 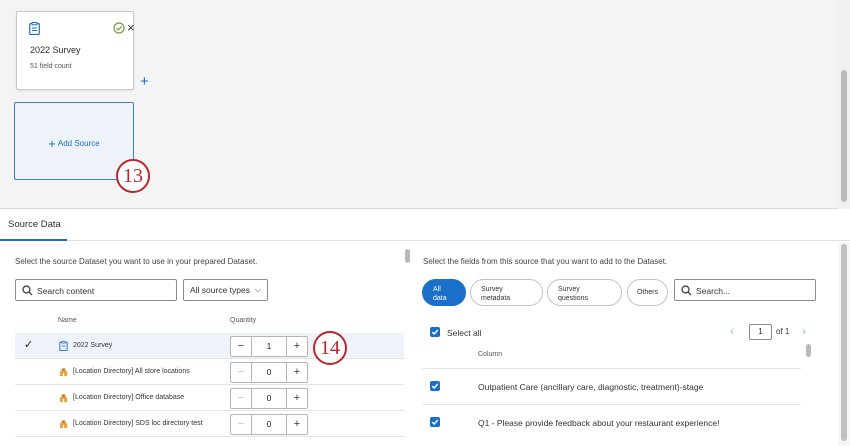 I want to click on tab-source-data: Source Data, so click(x=33, y=226).